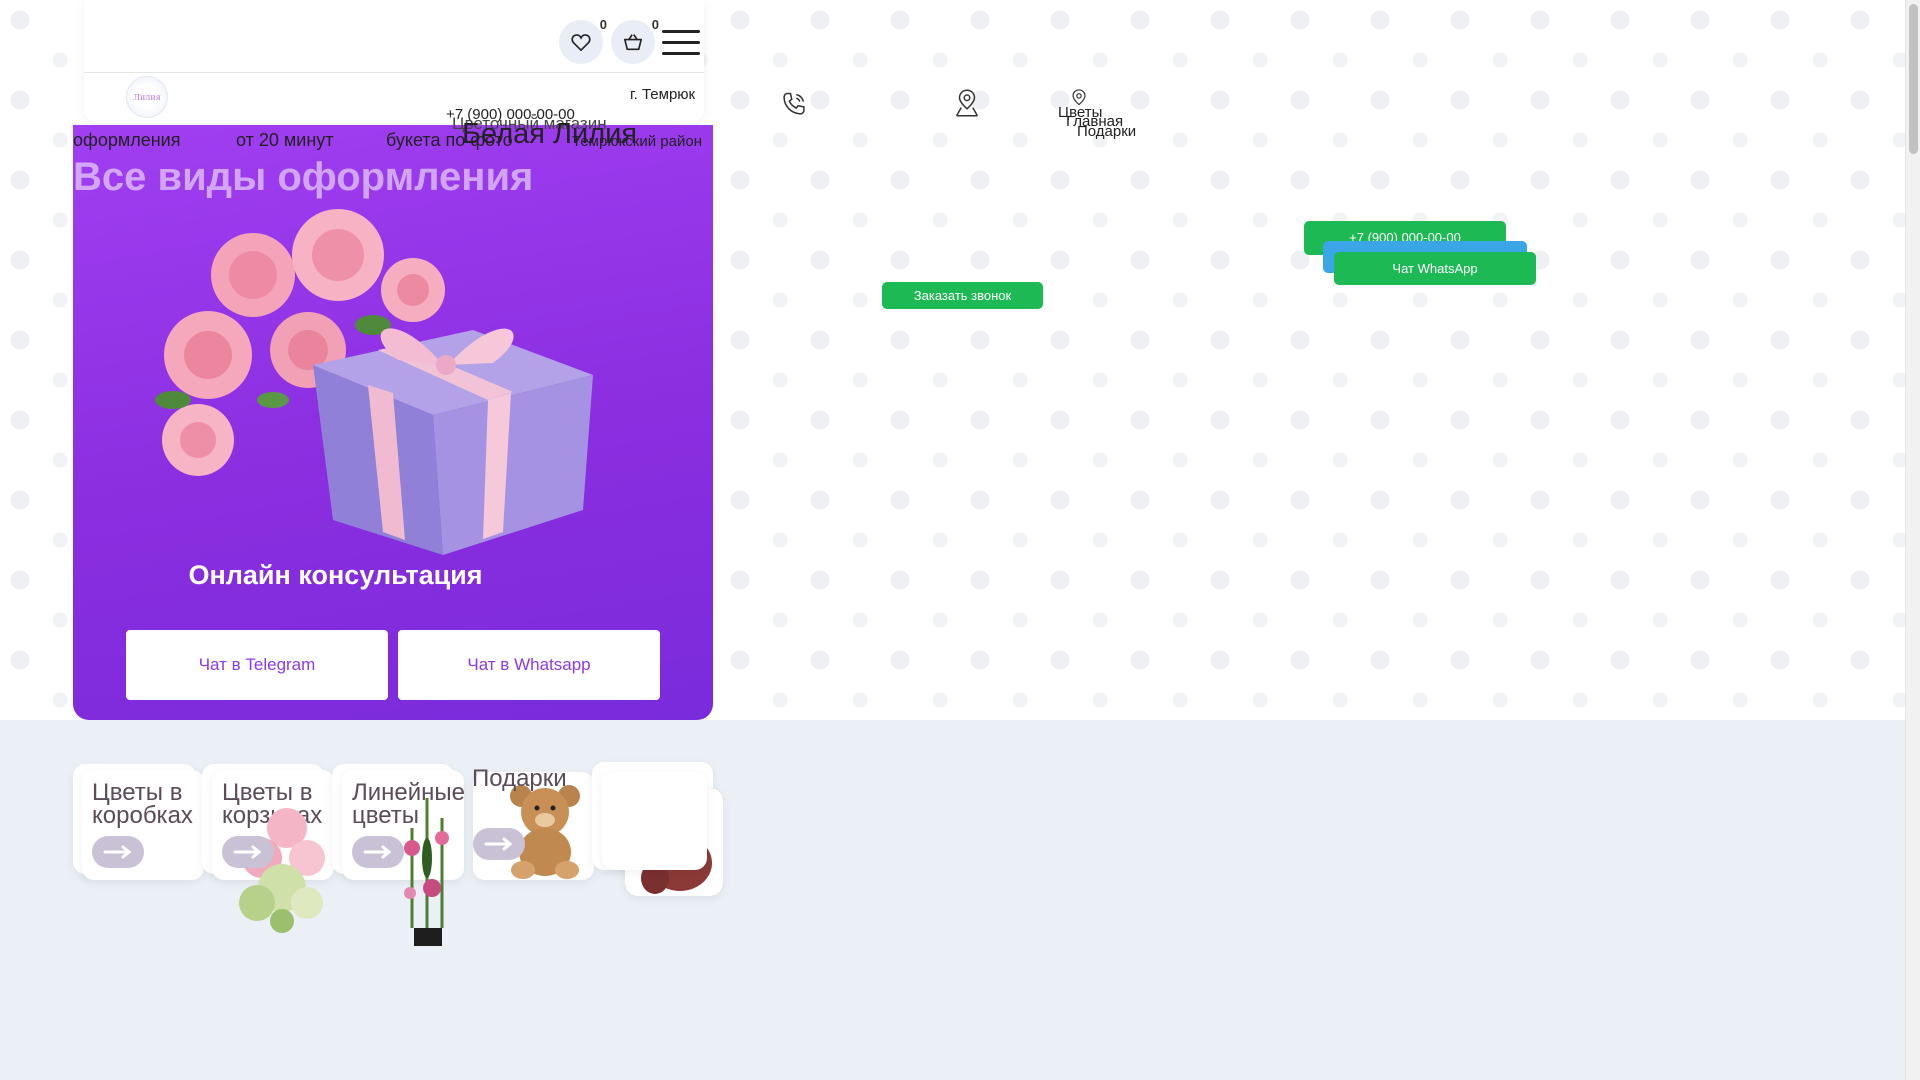 This screenshot has width=1920, height=1080. What do you see at coordinates (426, 872) in the screenshot?
I see `linear-flowers-image` at bounding box center [426, 872].